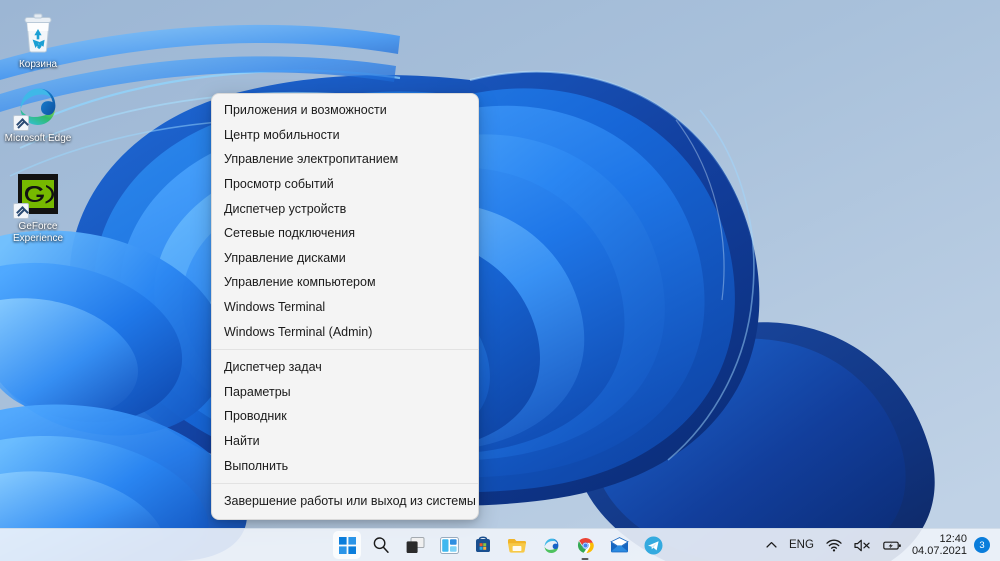 Image resolution: width=1000 pixels, height=561 pixels. I want to click on microsoft-edge-button, so click(551, 545).